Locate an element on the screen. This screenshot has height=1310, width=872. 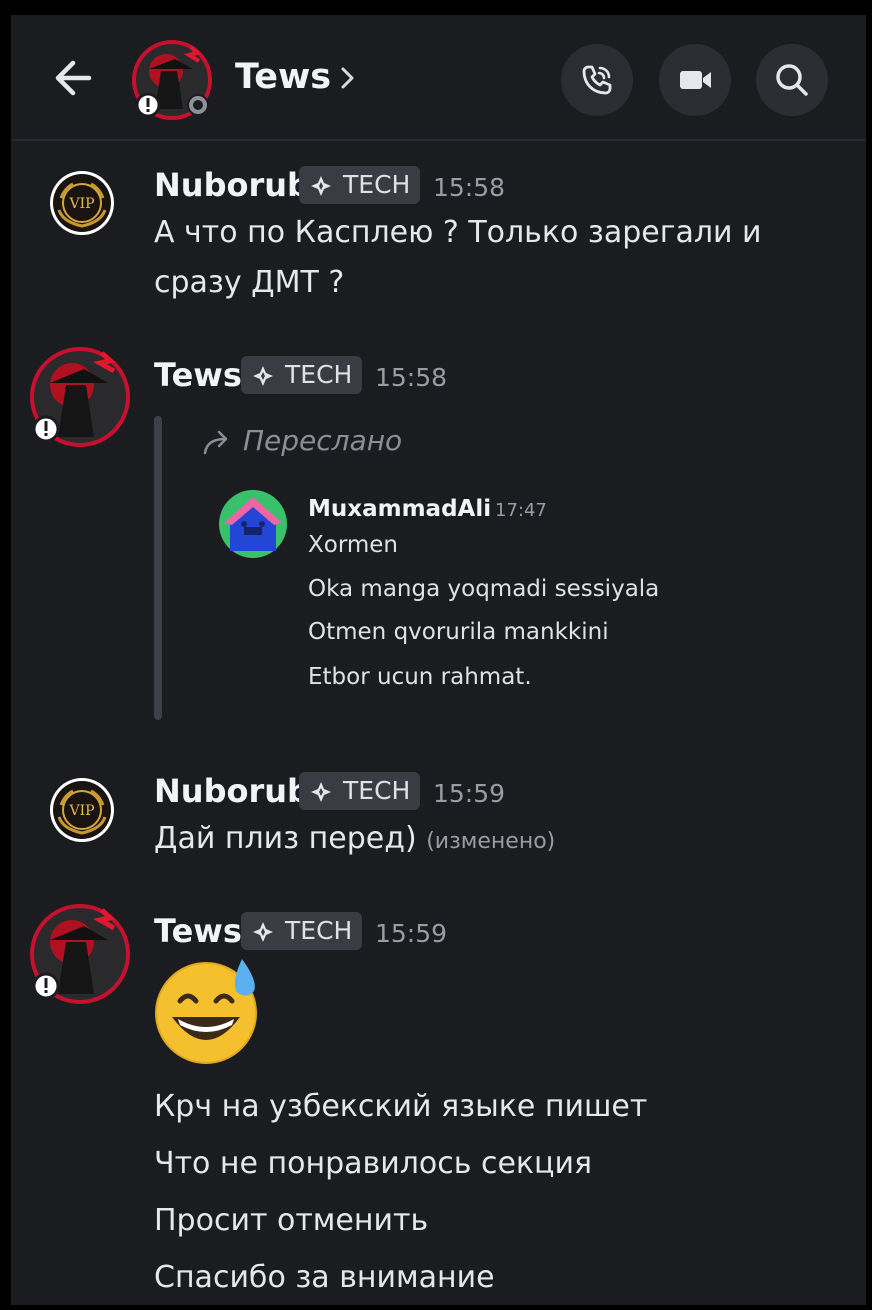
phone-icon is located at coordinates (597, 80).